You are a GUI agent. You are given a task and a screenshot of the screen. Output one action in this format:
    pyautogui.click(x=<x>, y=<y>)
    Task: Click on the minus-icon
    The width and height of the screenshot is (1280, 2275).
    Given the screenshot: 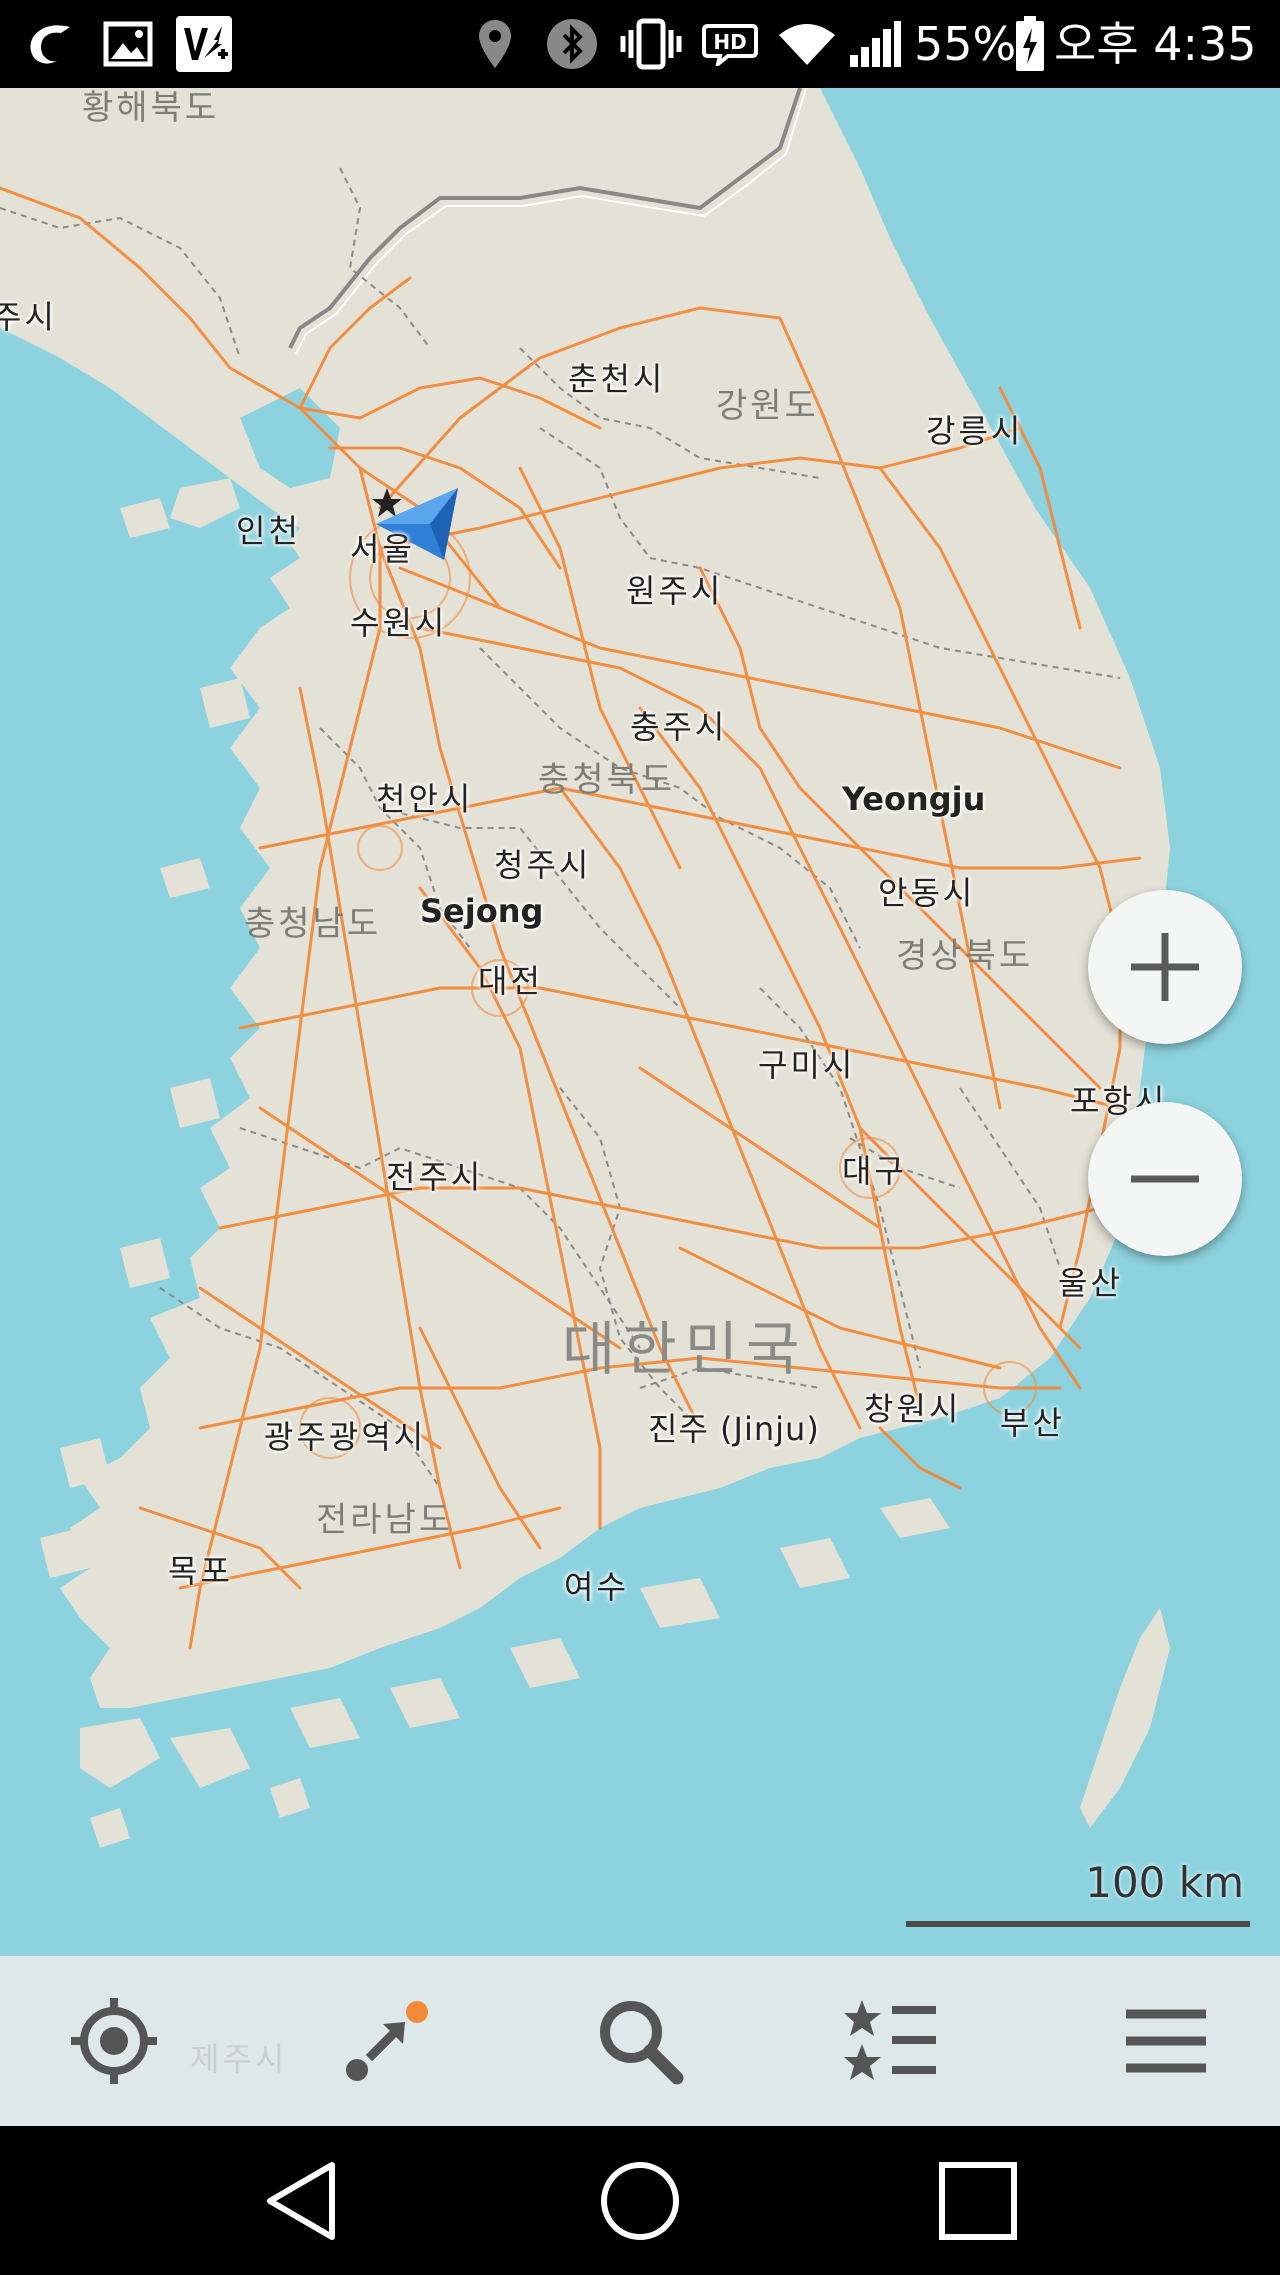 What is the action you would take?
    pyautogui.click(x=1165, y=1179)
    